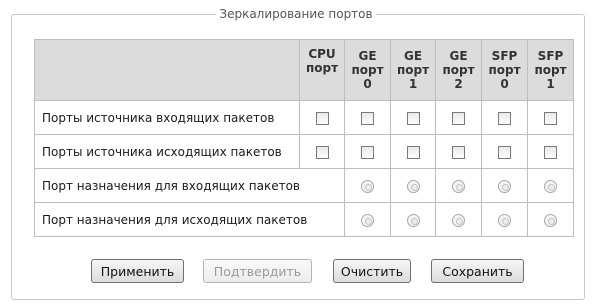 The width and height of the screenshot is (592, 307). I want to click on radio-egress-destination-ge0, so click(367, 220).